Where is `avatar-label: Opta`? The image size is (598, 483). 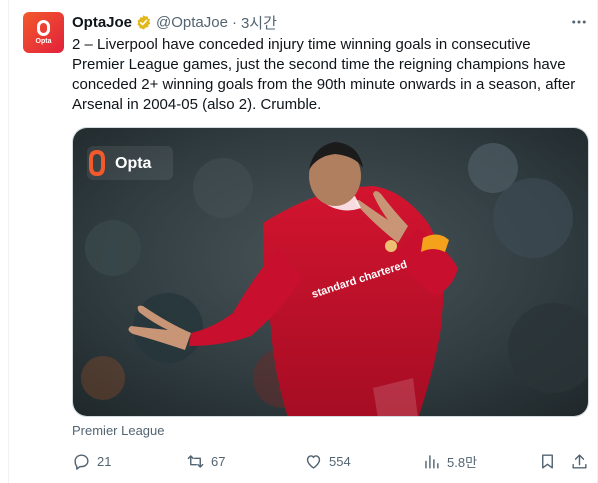
avatar-label: Opta is located at coordinates (43, 41).